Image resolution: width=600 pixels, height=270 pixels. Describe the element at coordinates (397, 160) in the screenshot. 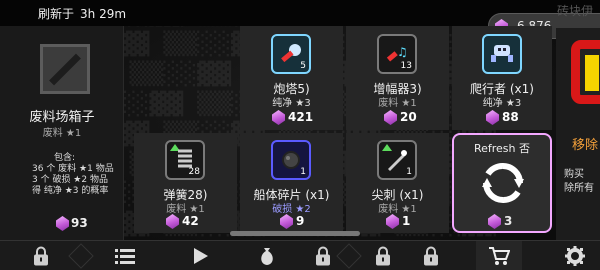

I see `spike-icon: 1` at that location.